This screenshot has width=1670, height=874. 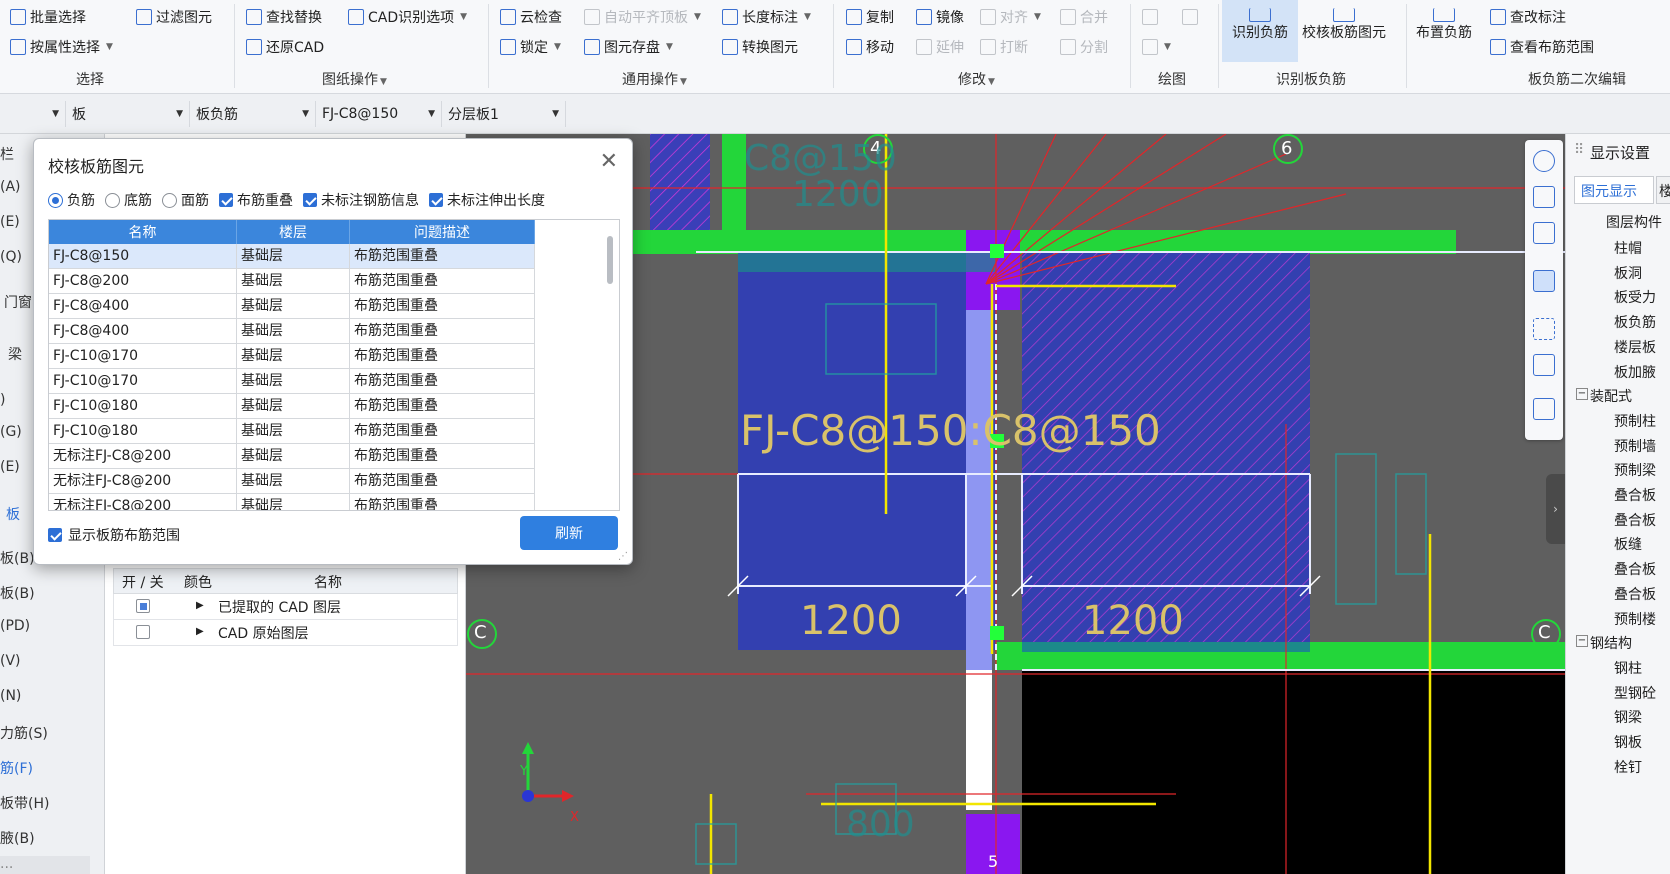 What do you see at coordinates (1555, 509) in the screenshot?
I see `collapse-panel-tab: ›` at bounding box center [1555, 509].